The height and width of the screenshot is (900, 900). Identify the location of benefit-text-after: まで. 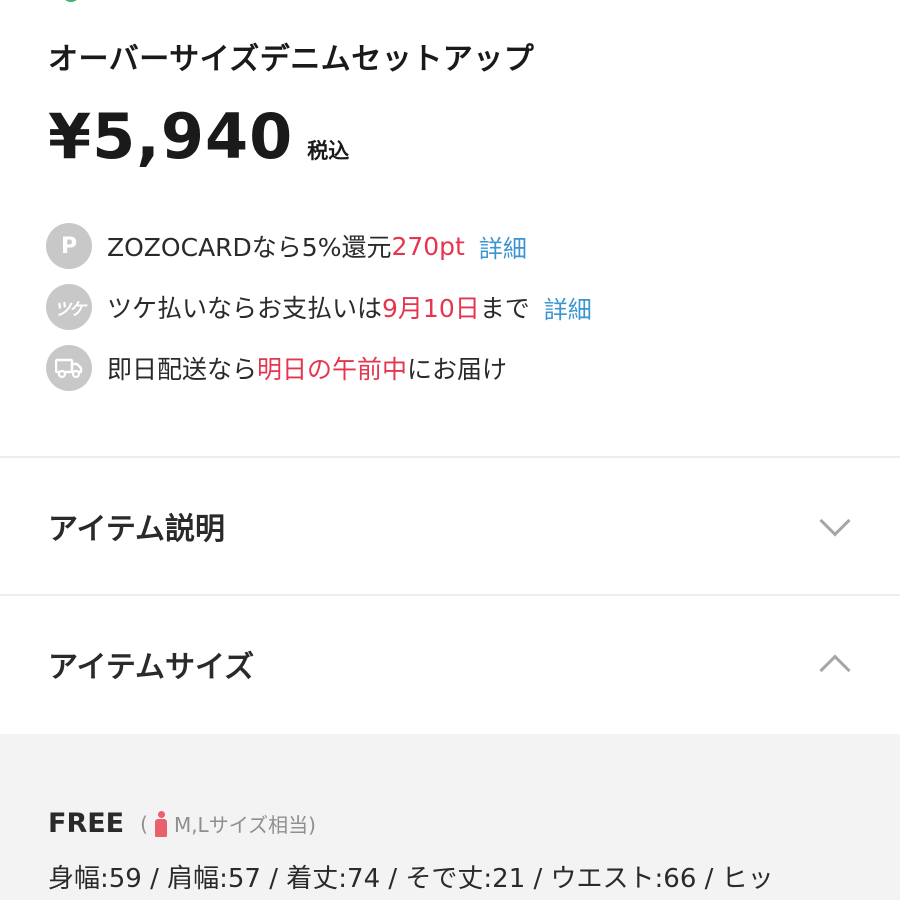
(504, 308).